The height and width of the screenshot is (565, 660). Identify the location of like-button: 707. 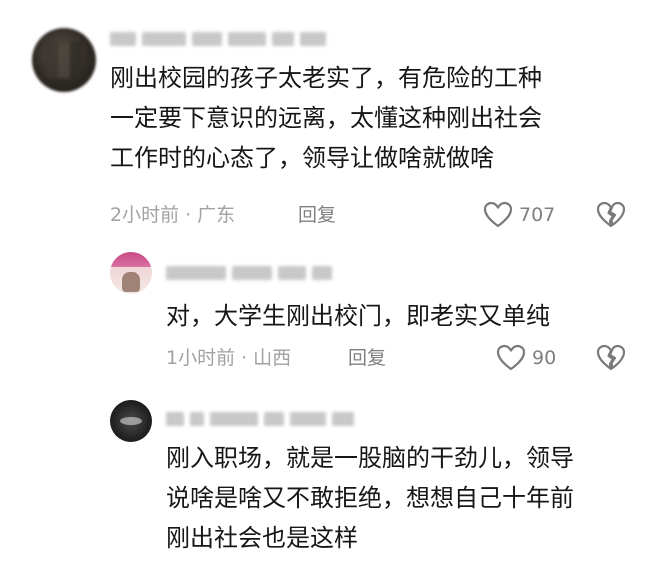
(519, 215).